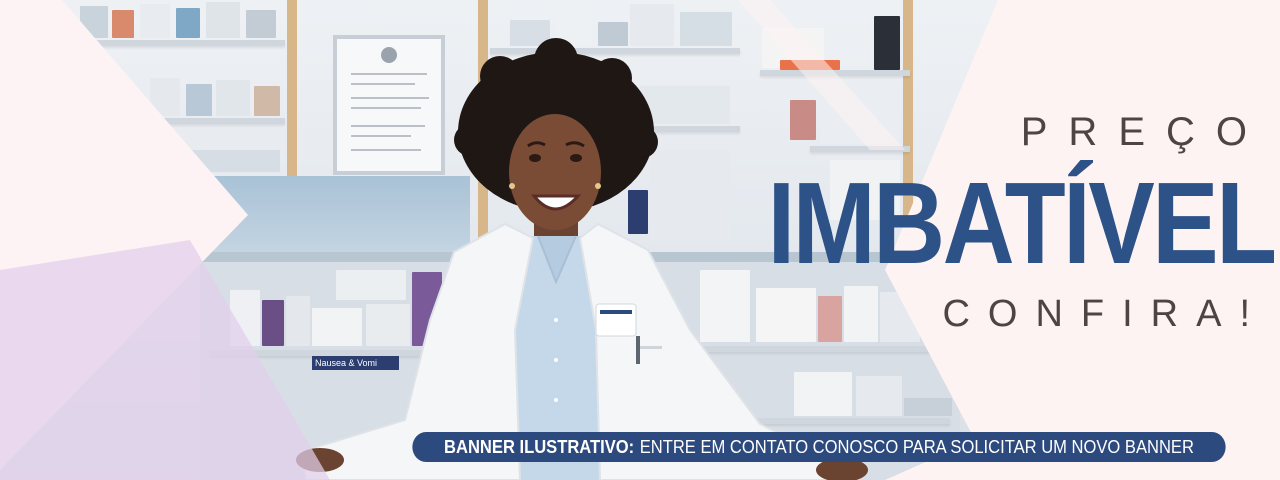 This screenshot has height=480, width=1280. Describe the element at coordinates (1144, 132) in the screenshot. I see `headline-kicker: PREÇO` at that location.